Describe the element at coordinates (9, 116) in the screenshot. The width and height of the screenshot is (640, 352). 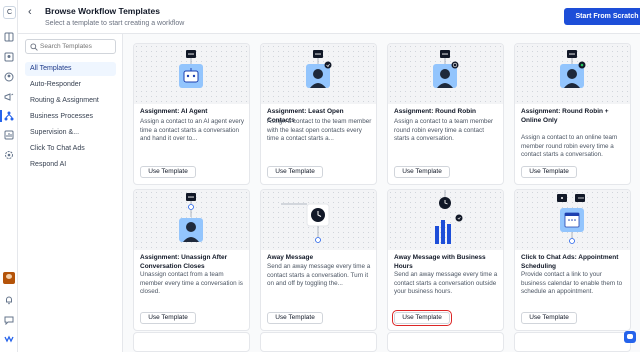
I see `workflows-icon` at that location.